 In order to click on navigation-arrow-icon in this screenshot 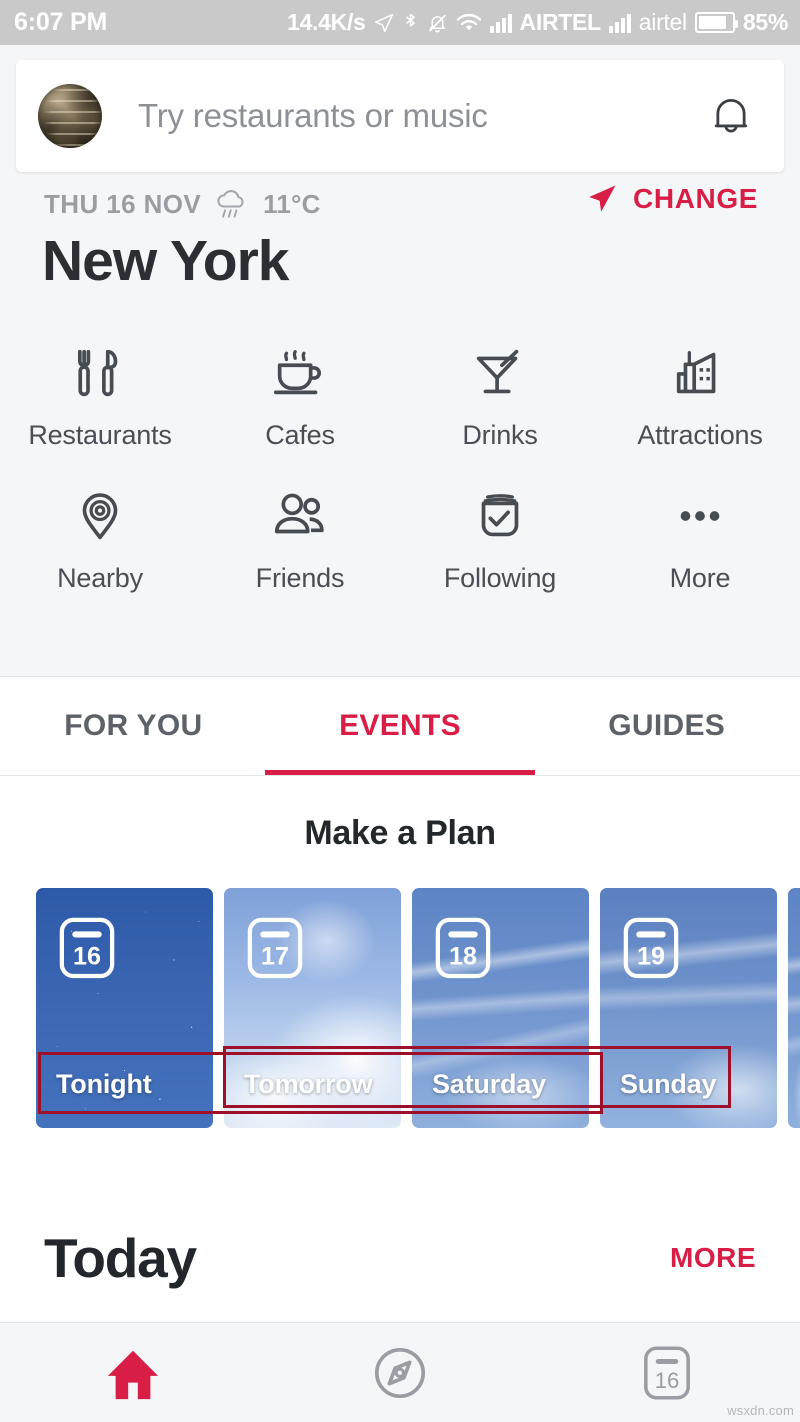, I will do `click(602, 199)`.